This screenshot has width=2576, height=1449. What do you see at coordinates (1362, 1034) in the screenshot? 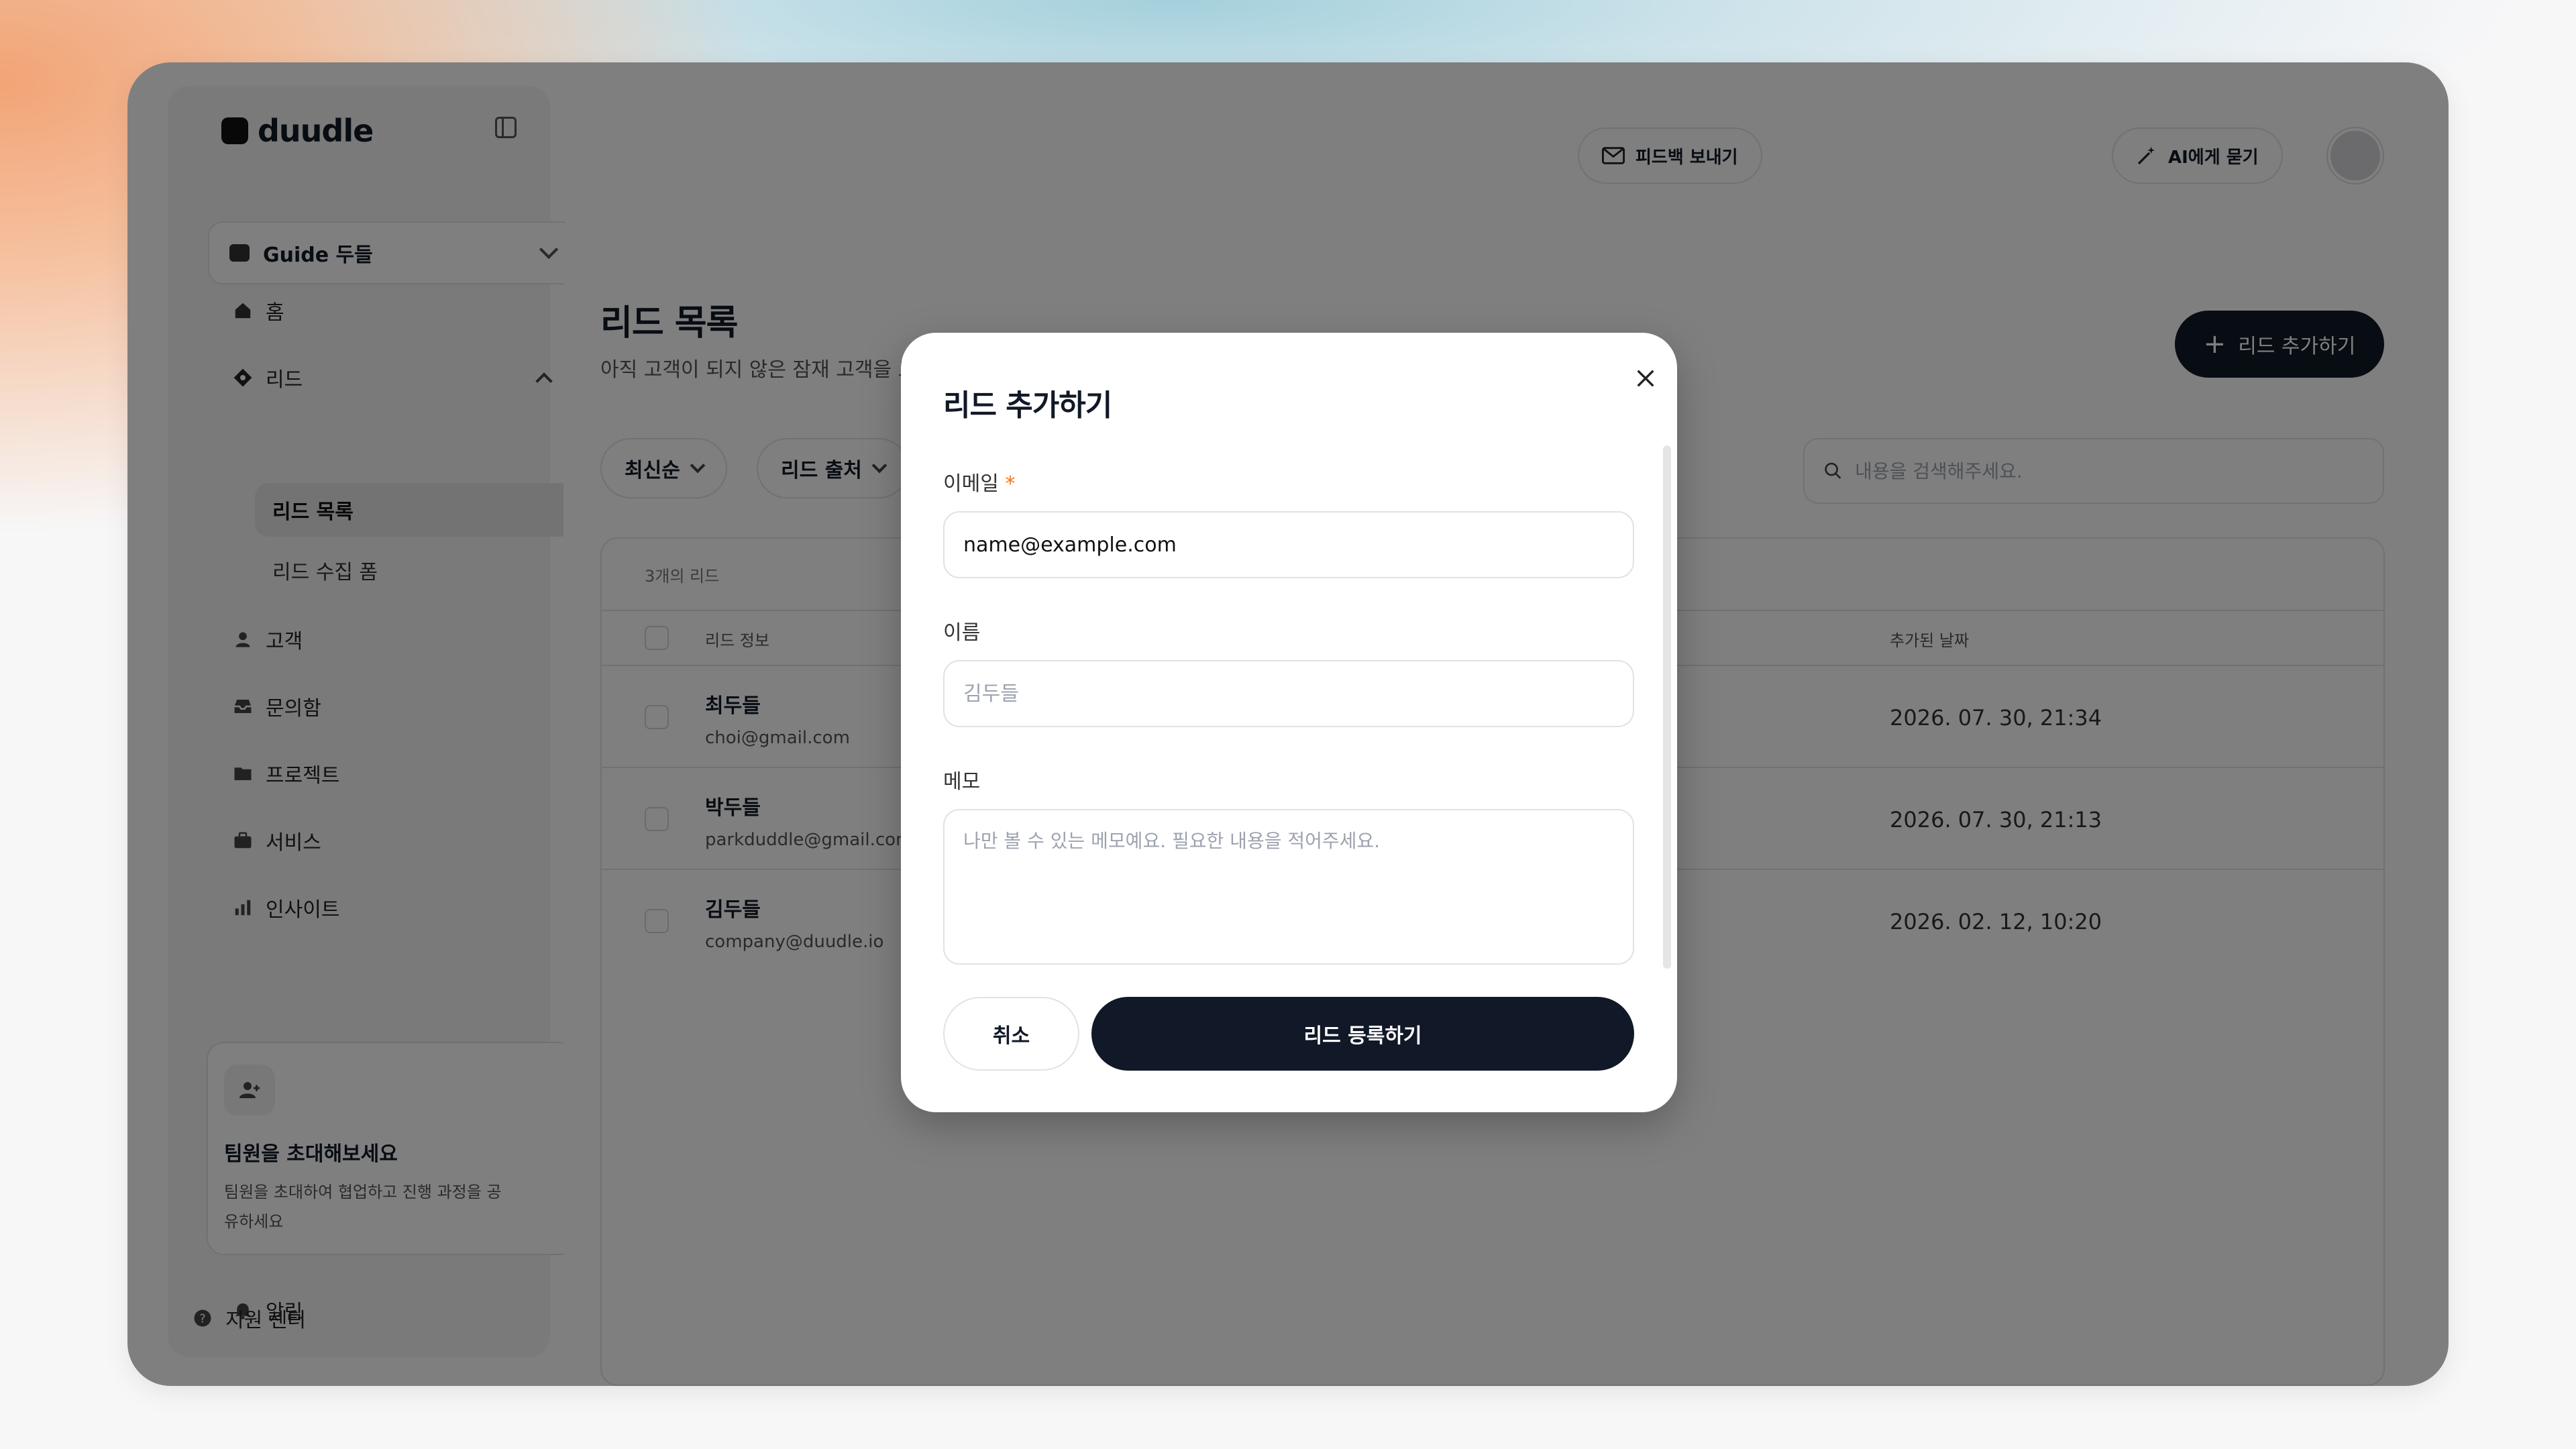
I see `submit-lead-button: 리드 등록하기` at bounding box center [1362, 1034].